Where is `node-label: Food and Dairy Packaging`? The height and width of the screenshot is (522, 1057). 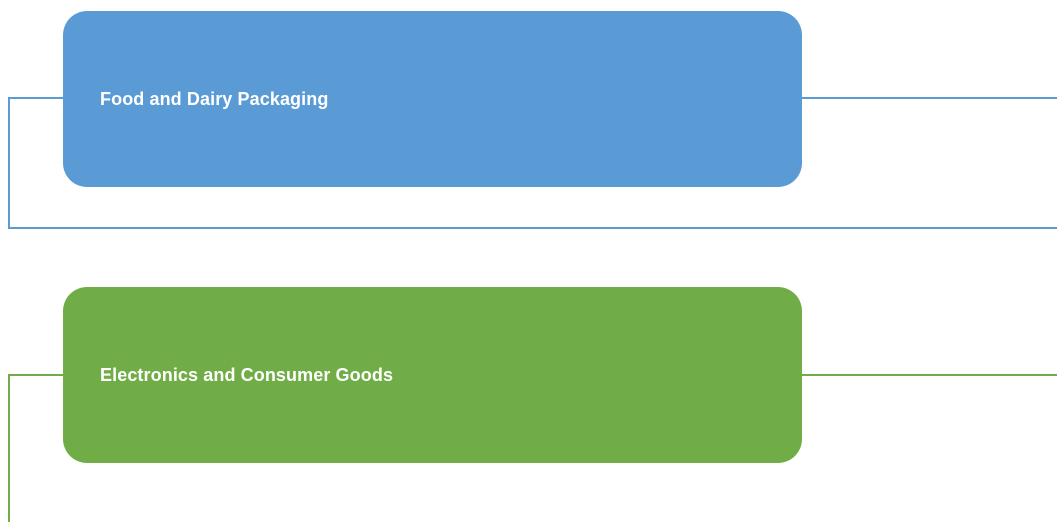
node-label: Food and Dairy Packaging is located at coordinates (214, 98).